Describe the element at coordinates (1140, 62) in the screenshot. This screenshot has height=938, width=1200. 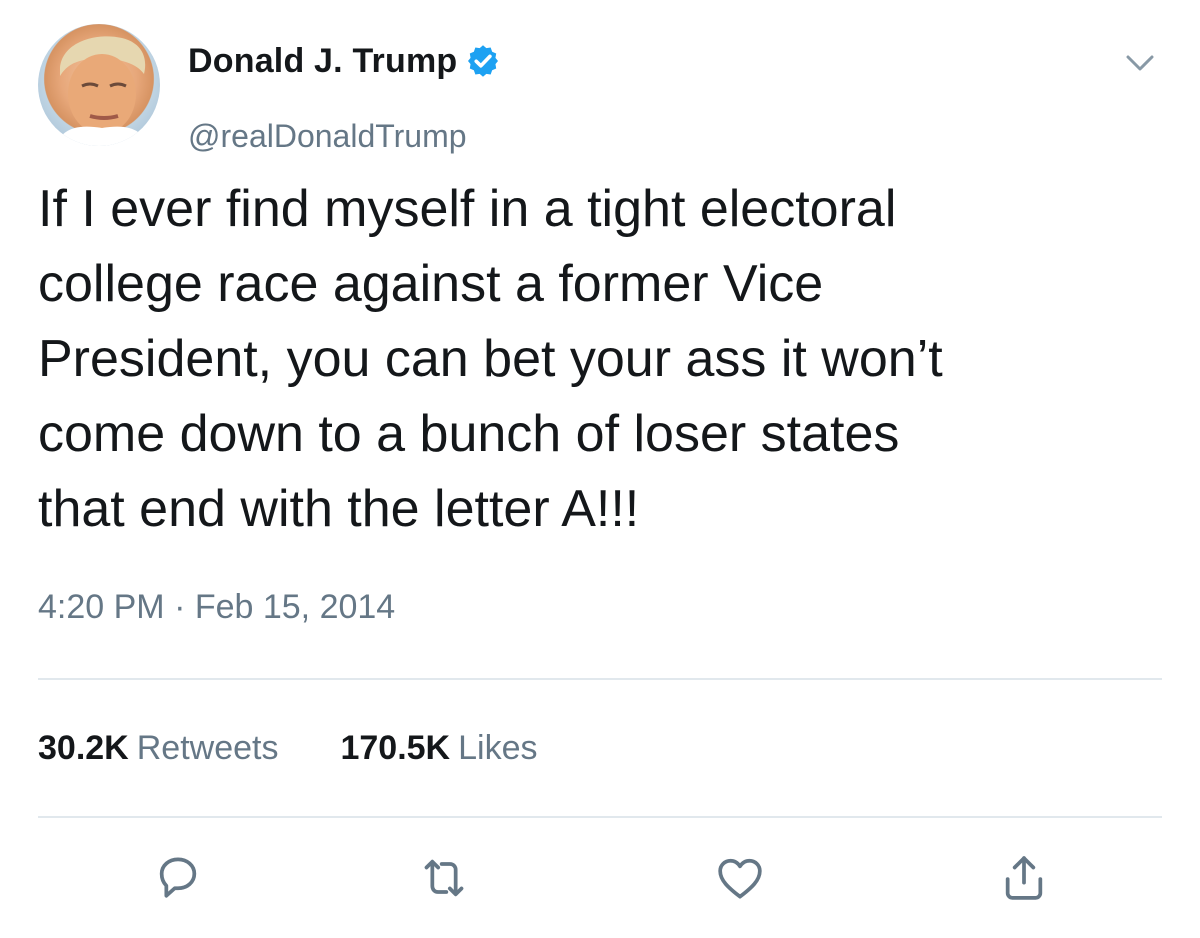
I see `chevron-down-icon` at that location.